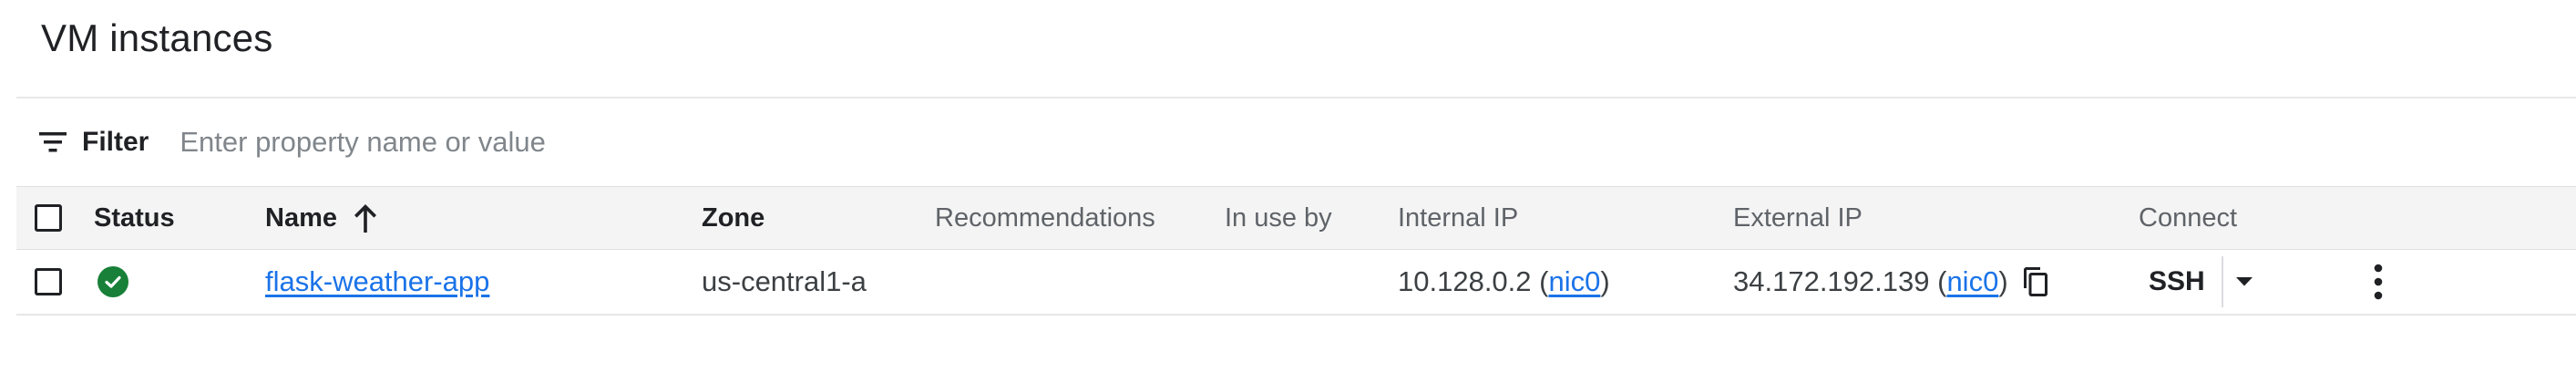 Image resolution: width=2576 pixels, height=373 pixels. What do you see at coordinates (301, 218) in the screenshot?
I see `header-name-label: Name` at bounding box center [301, 218].